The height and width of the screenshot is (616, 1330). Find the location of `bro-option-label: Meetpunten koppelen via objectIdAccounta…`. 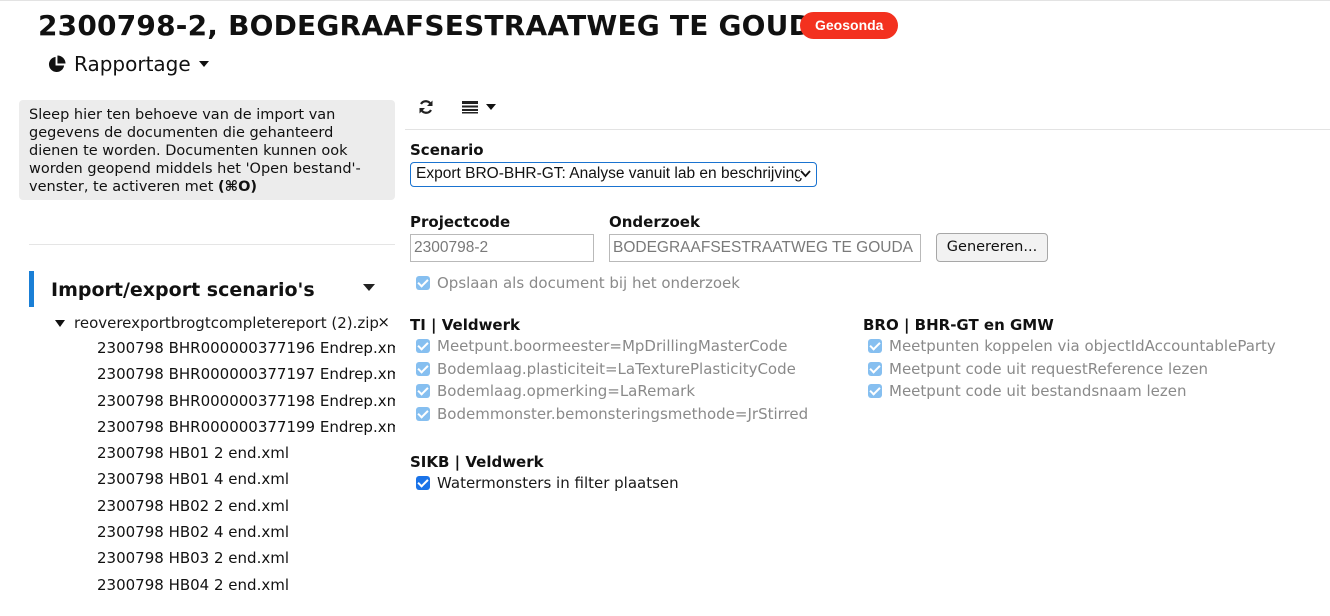

bro-option-label: Meetpunten koppelen via objectIdAccounta… is located at coordinates (1082, 346).